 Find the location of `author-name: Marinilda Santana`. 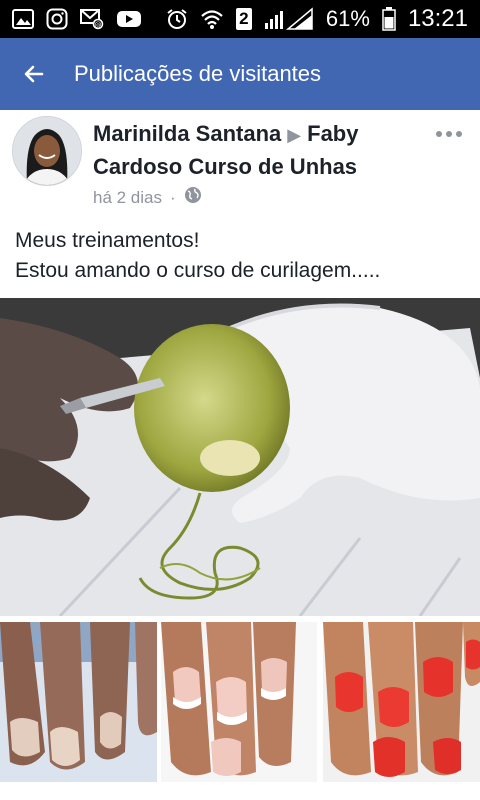

author-name: Marinilda Santana is located at coordinates (187, 133).